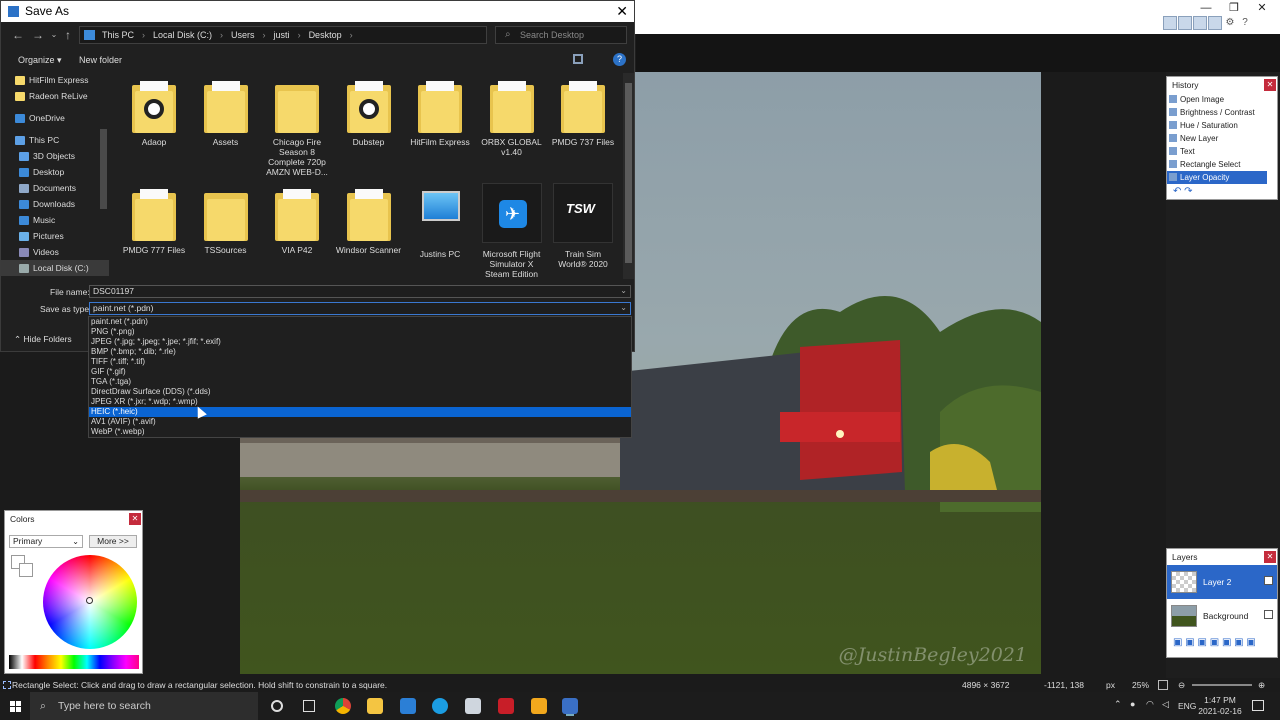  I want to click on file-item: Adaop, so click(154, 110).